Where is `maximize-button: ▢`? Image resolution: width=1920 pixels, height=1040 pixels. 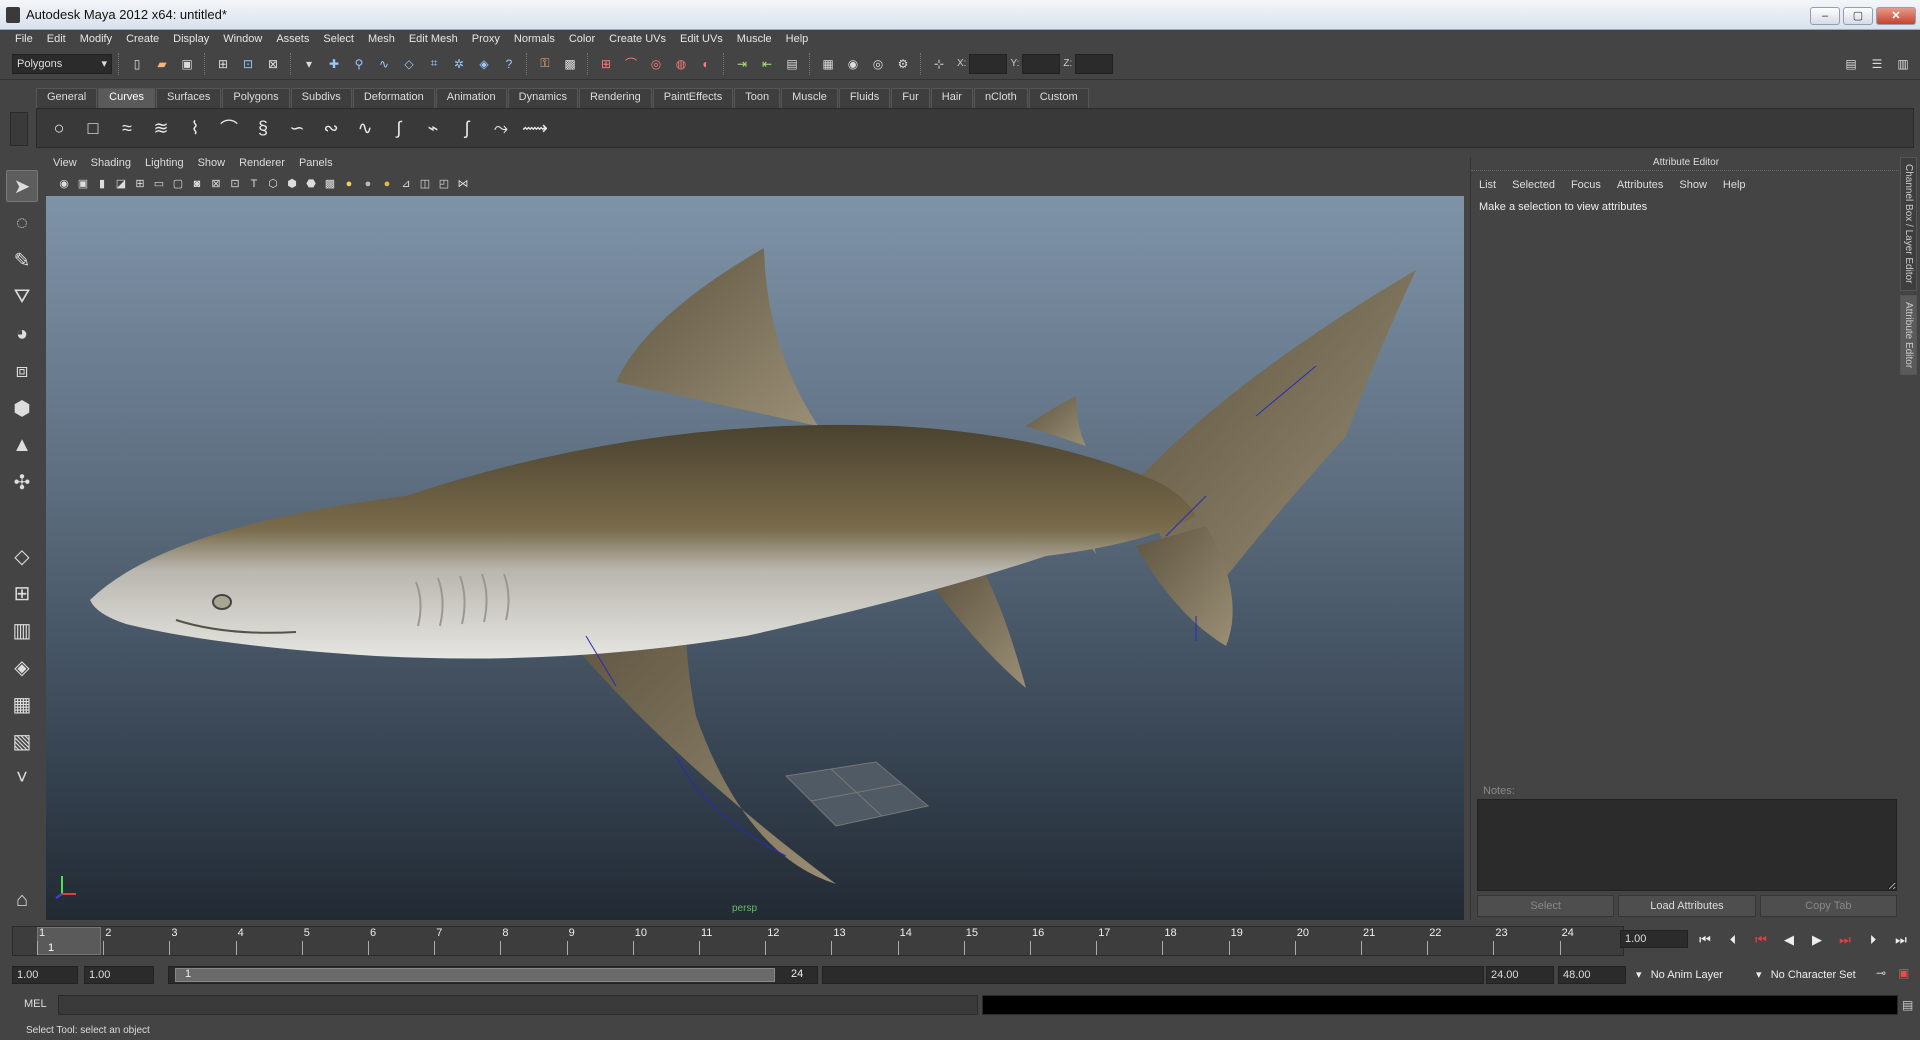
maximize-button: ▢ is located at coordinates (1858, 16).